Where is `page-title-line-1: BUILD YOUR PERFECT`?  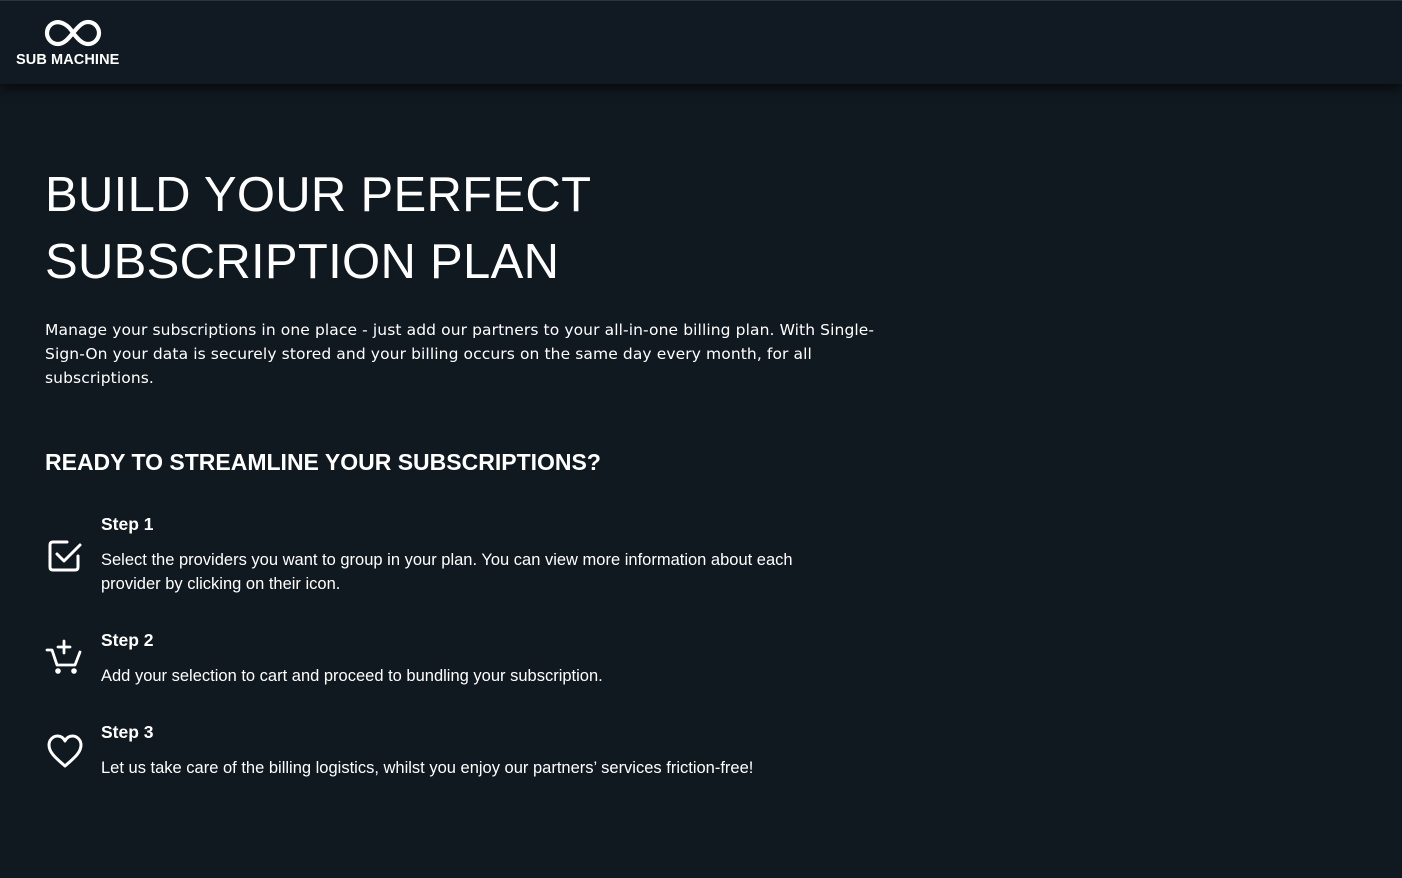 page-title-line-1: BUILD YOUR PERFECT is located at coordinates (318, 195).